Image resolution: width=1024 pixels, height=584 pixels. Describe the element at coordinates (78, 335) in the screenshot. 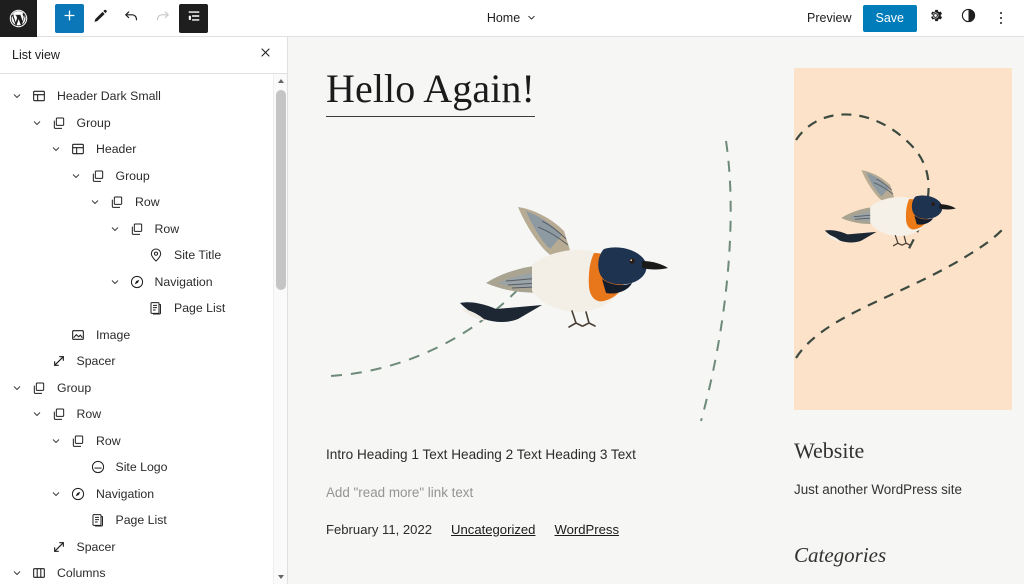

I see `image-icon` at that location.